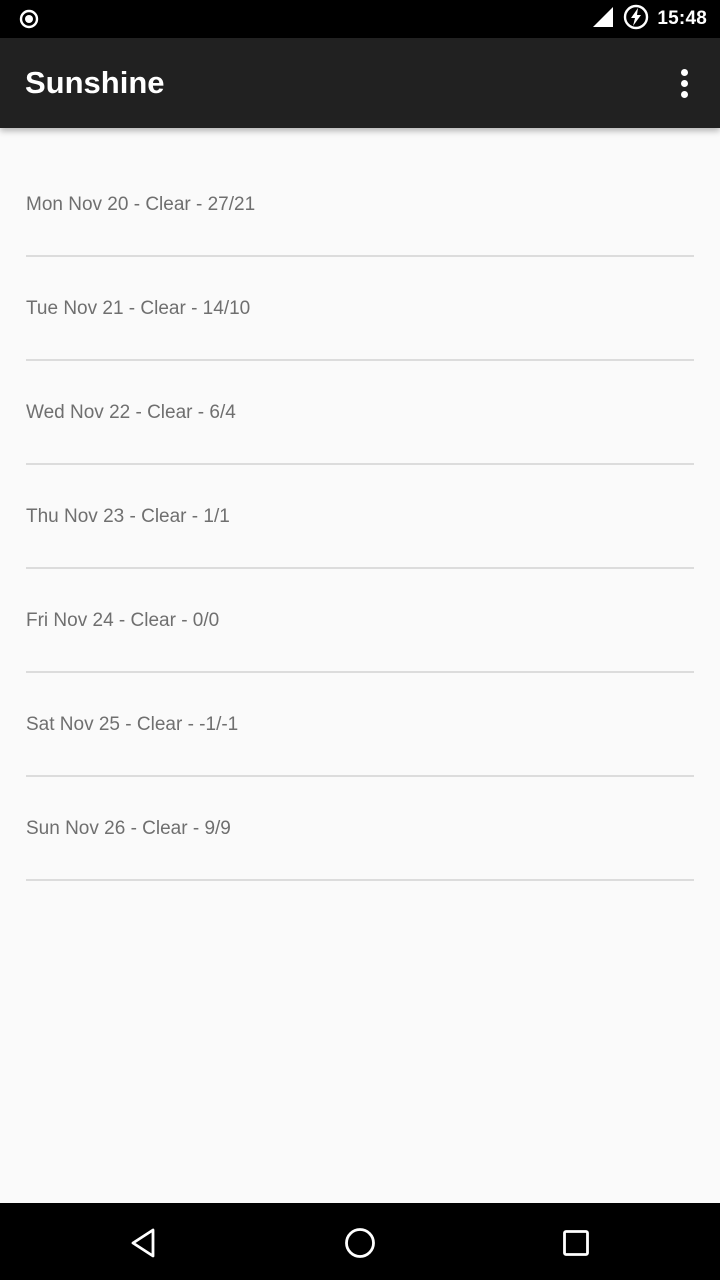 The image size is (720, 1280). What do you see at coordinates (360, 621) in the screenshot?
I see `forecast-item-fri: Fri Nov 24 - Clear - 0/0` at bounding box center [360, 621].